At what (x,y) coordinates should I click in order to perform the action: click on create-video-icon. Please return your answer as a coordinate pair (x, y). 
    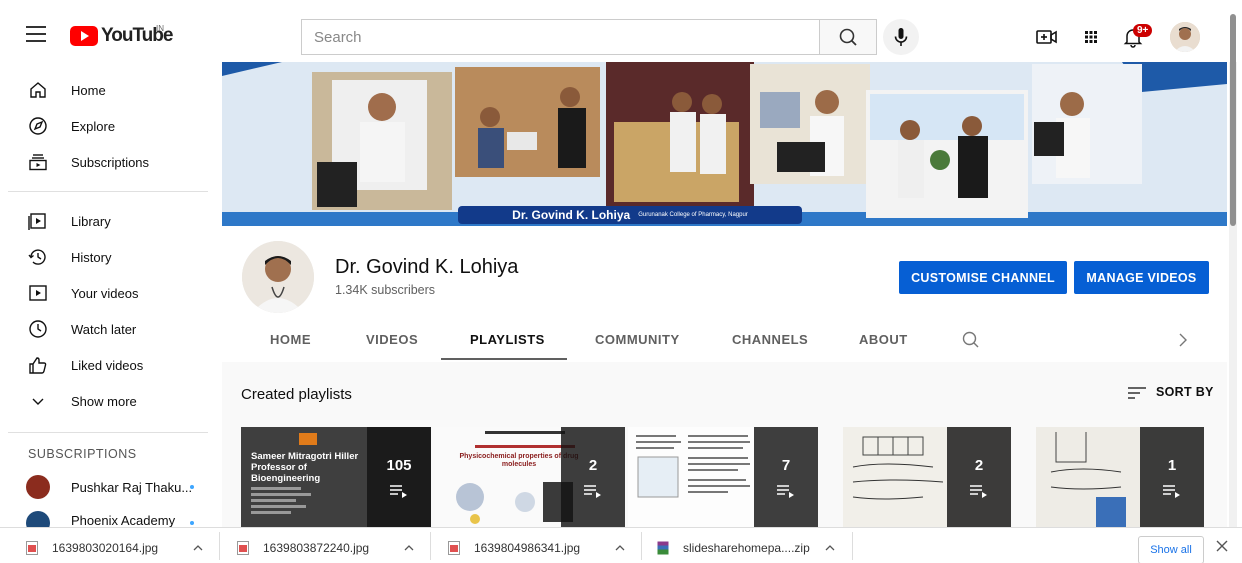
    Looking at the image, I should click on (1047, 37).